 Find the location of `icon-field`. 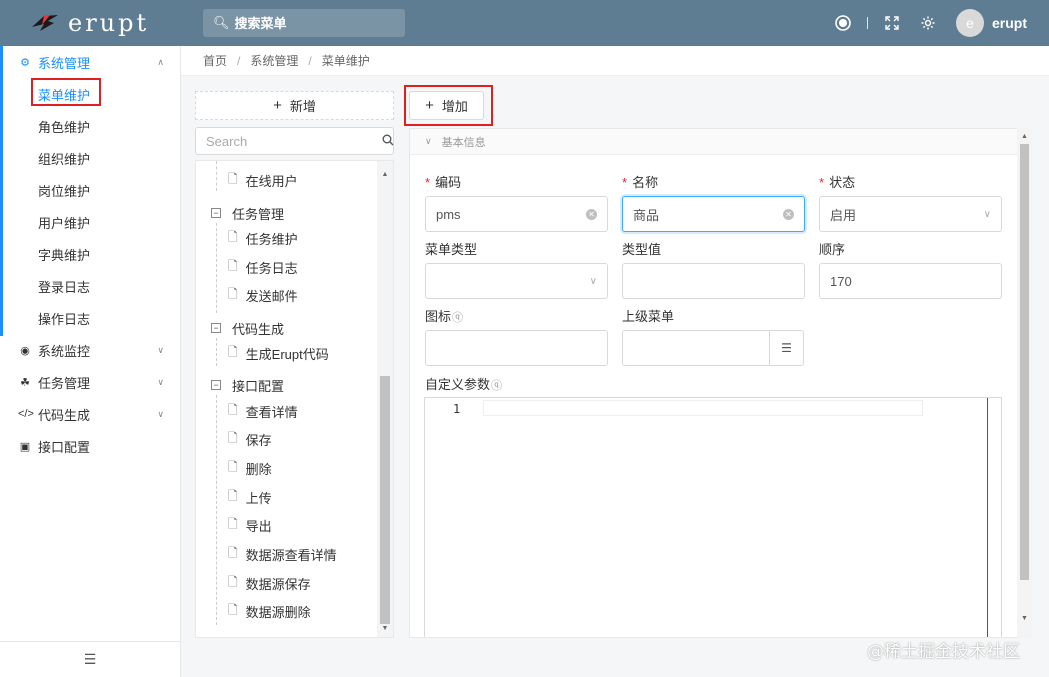

icon-field is located at coordinates (516, 348).